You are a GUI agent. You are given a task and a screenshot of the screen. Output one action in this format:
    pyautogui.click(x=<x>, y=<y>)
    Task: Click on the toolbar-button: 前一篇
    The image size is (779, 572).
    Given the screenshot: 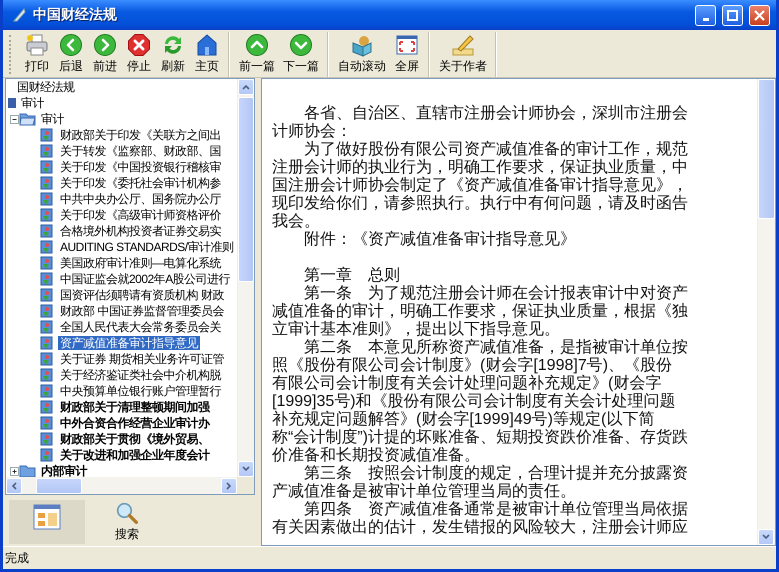 What is the action you would take?
    pyautogui.click(x=257, y=54)
    